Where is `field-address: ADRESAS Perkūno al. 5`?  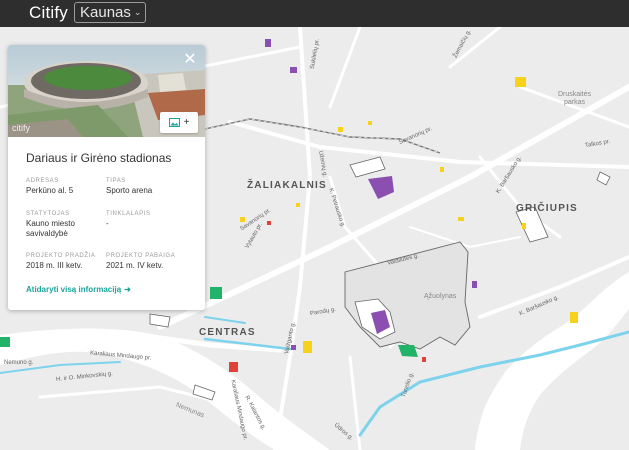
field-address: ADRESAS Perkūno al. 5 is located at coordinates (68, 187).